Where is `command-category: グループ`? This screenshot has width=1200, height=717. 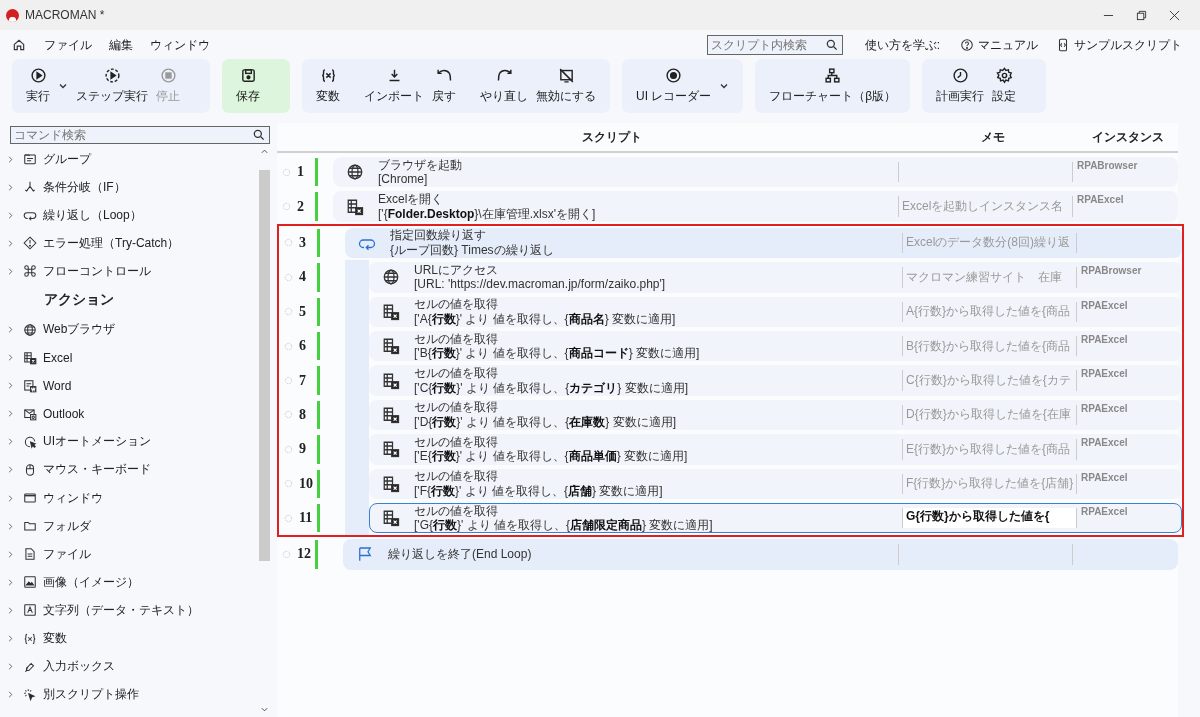
command-category: グループ is located at coordinates (67, 159).